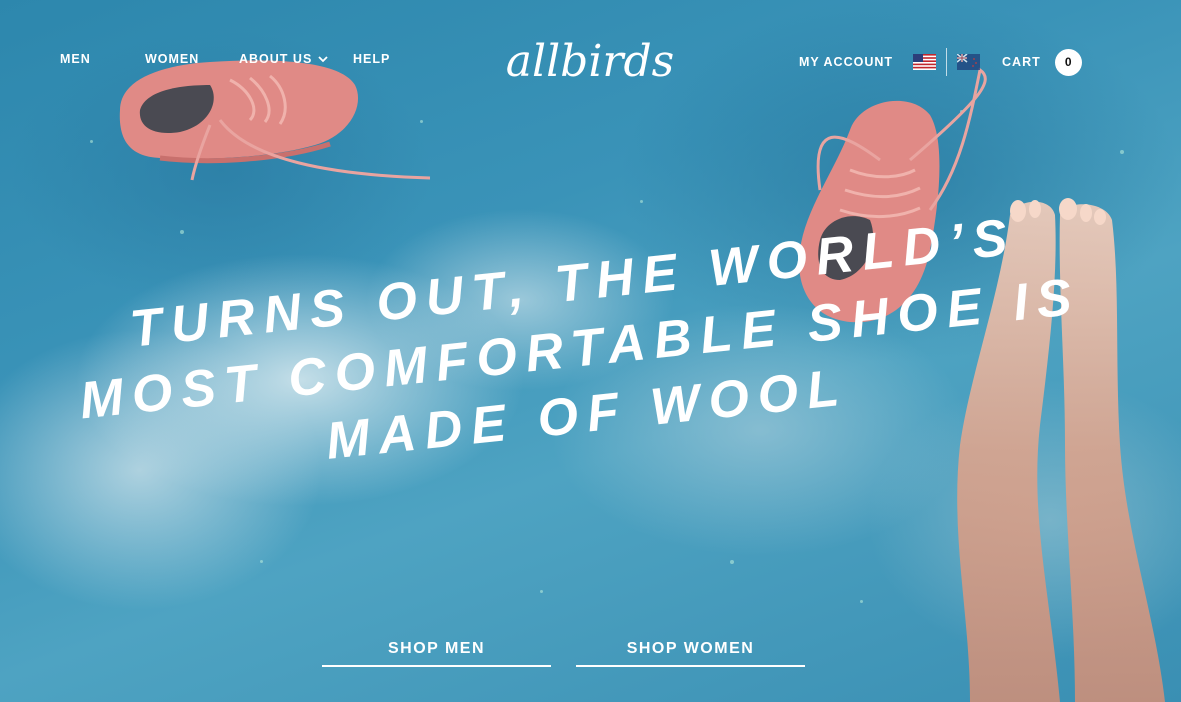  I want to click on shop-women-button: SHOP WOMEN, so click(690, 653).